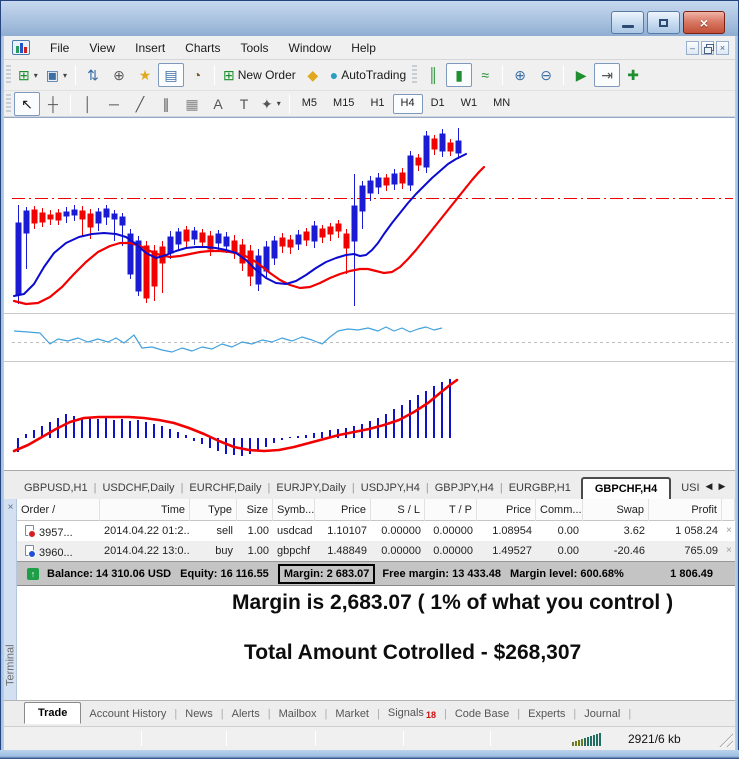 Image resolution: width=739 pixels, height=759 pixels. What do you see at coordinates (501, 104) in the screenshot?
I see `timeframe-mn-button: MN` at bounding box center [501, 104].